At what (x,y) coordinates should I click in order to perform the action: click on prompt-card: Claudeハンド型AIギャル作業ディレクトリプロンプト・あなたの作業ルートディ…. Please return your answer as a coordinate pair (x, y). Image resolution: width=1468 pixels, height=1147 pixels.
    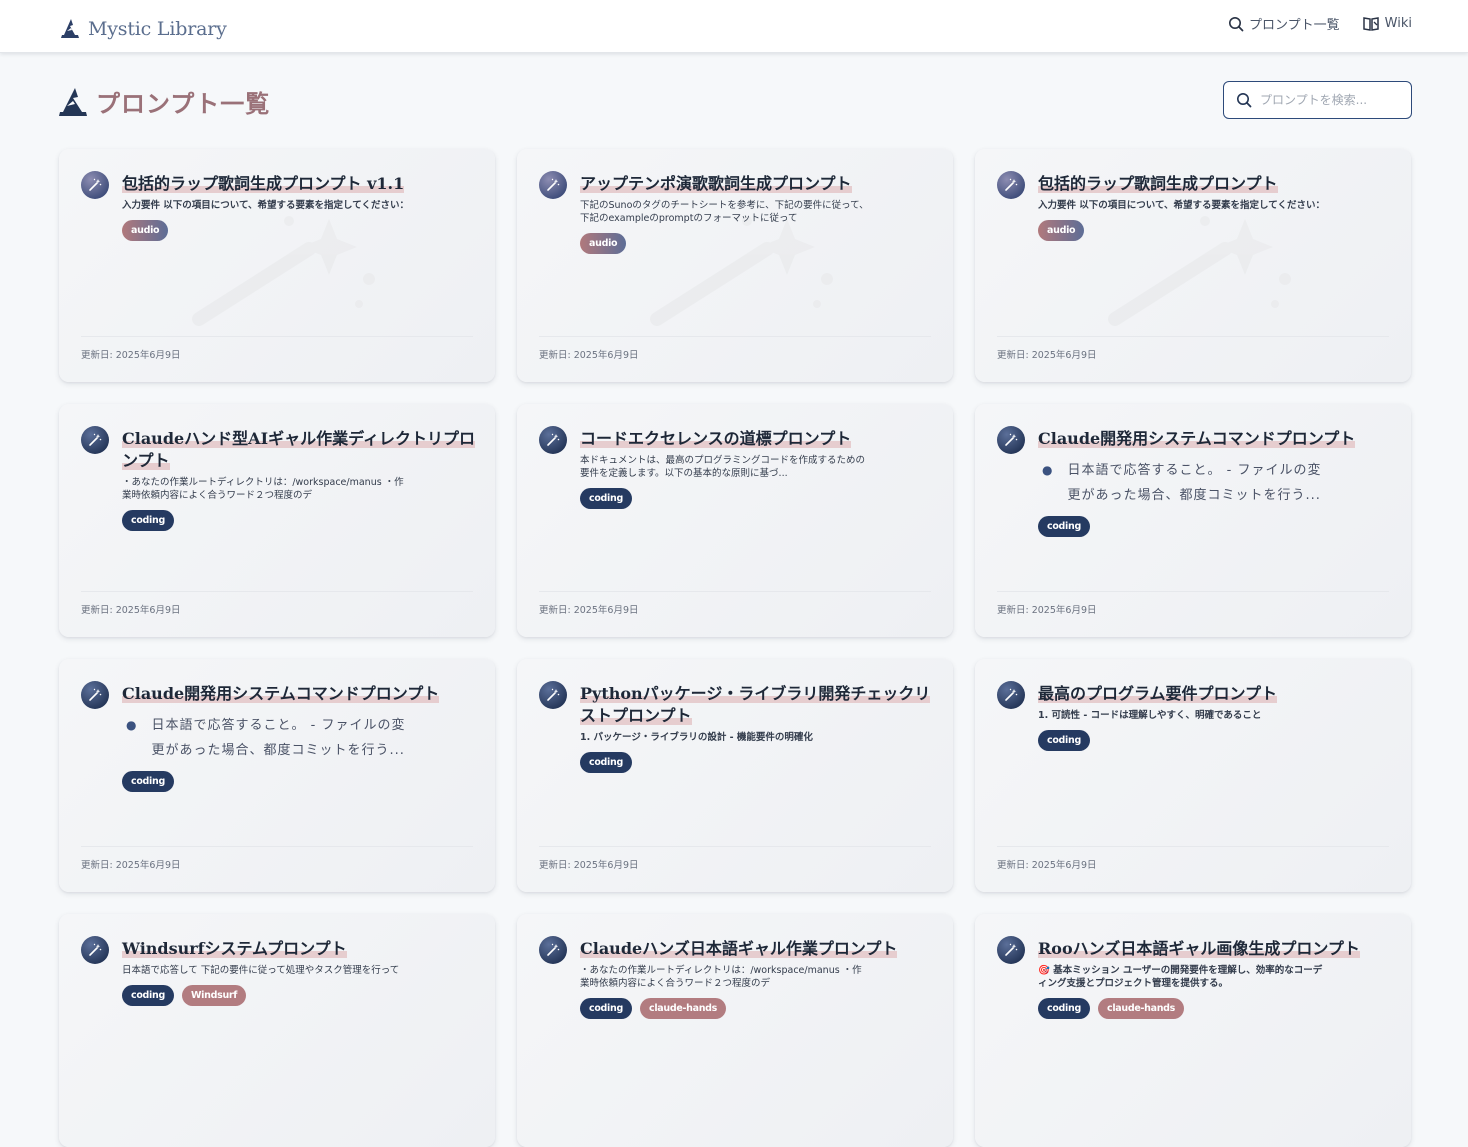
    Looking at the image, I should click on (277, 520).